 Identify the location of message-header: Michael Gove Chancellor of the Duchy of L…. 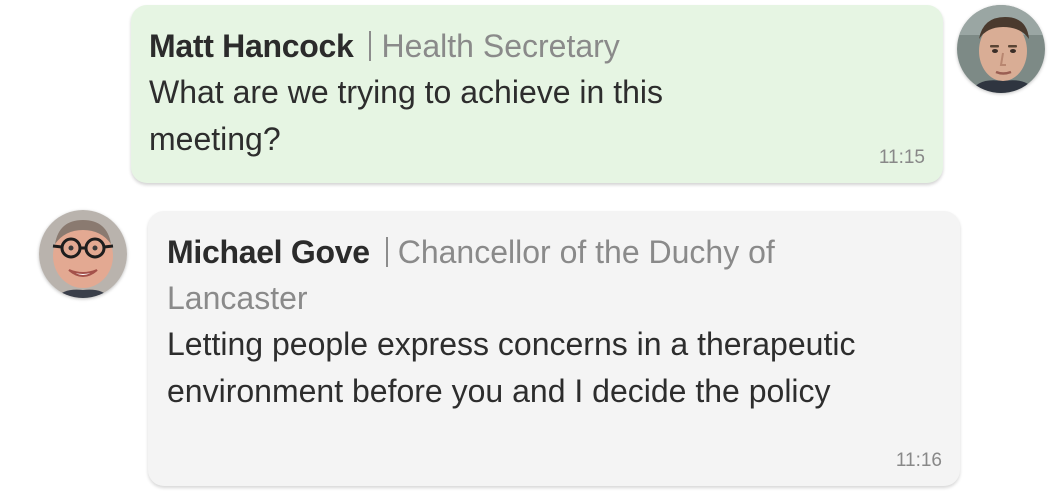
(537, 275).